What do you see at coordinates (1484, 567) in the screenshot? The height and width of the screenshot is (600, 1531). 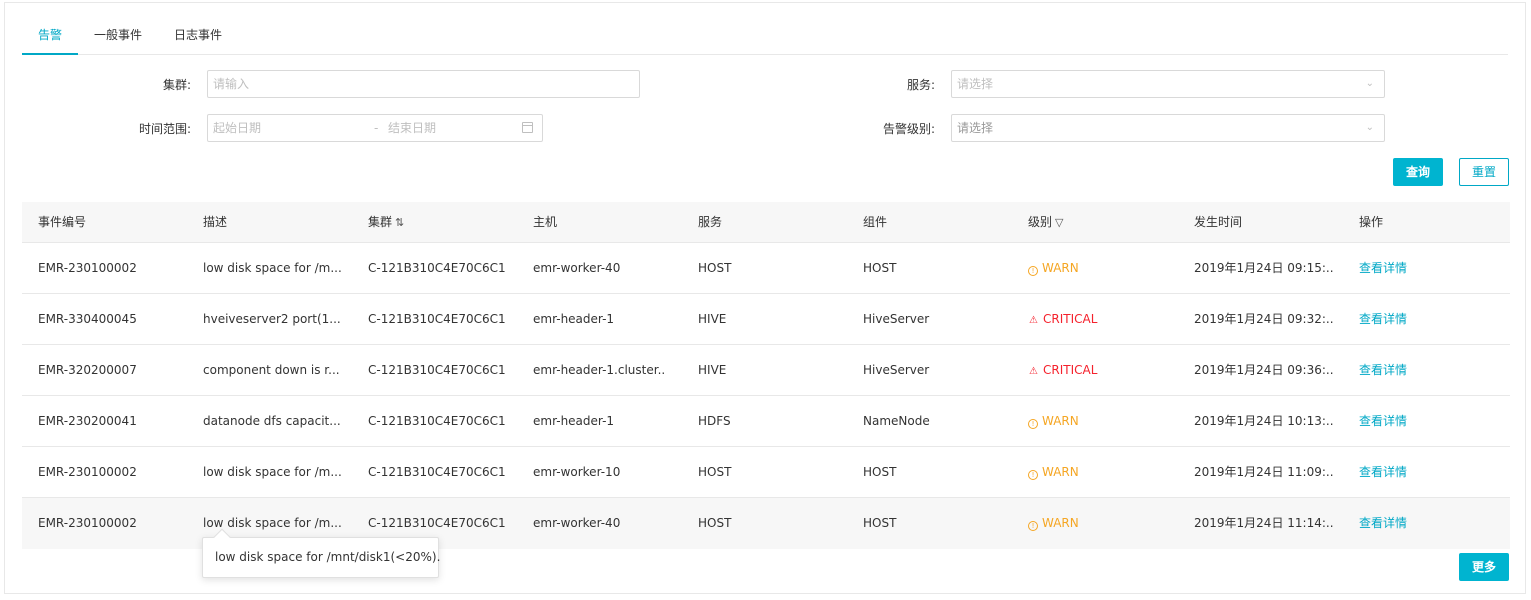 I see `more-button: 更多` at bounding box center [1484, 567].